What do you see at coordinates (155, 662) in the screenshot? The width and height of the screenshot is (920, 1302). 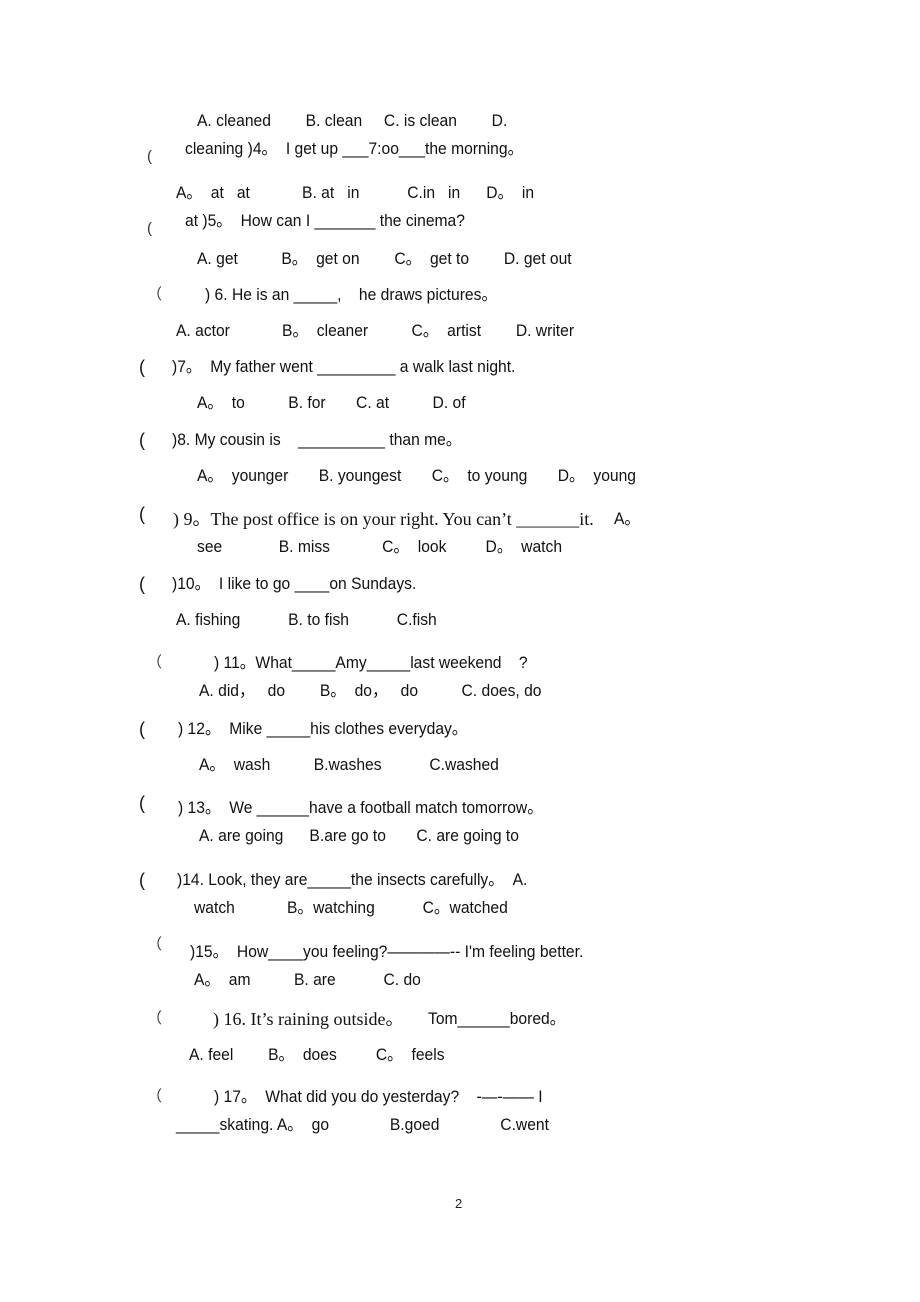 I see `answer-paren-q11: （` at bounding box center [155, 662].